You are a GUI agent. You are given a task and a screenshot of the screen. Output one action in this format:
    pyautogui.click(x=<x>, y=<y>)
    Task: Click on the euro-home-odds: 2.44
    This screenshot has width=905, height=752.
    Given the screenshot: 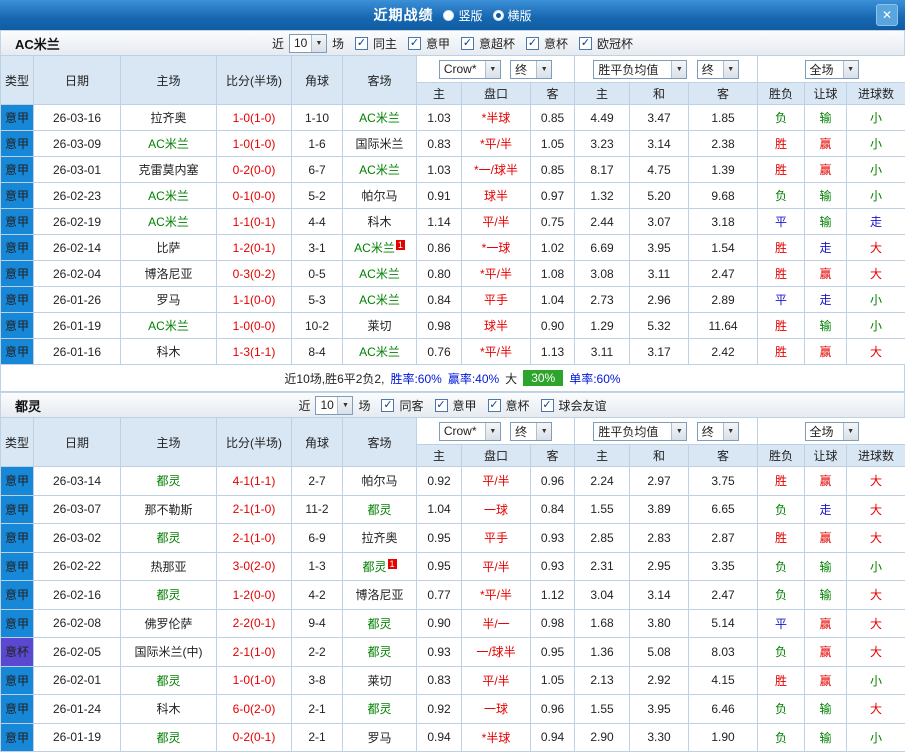 What is the action you would take?
    pyautogui.click(x=602, y=221)
    